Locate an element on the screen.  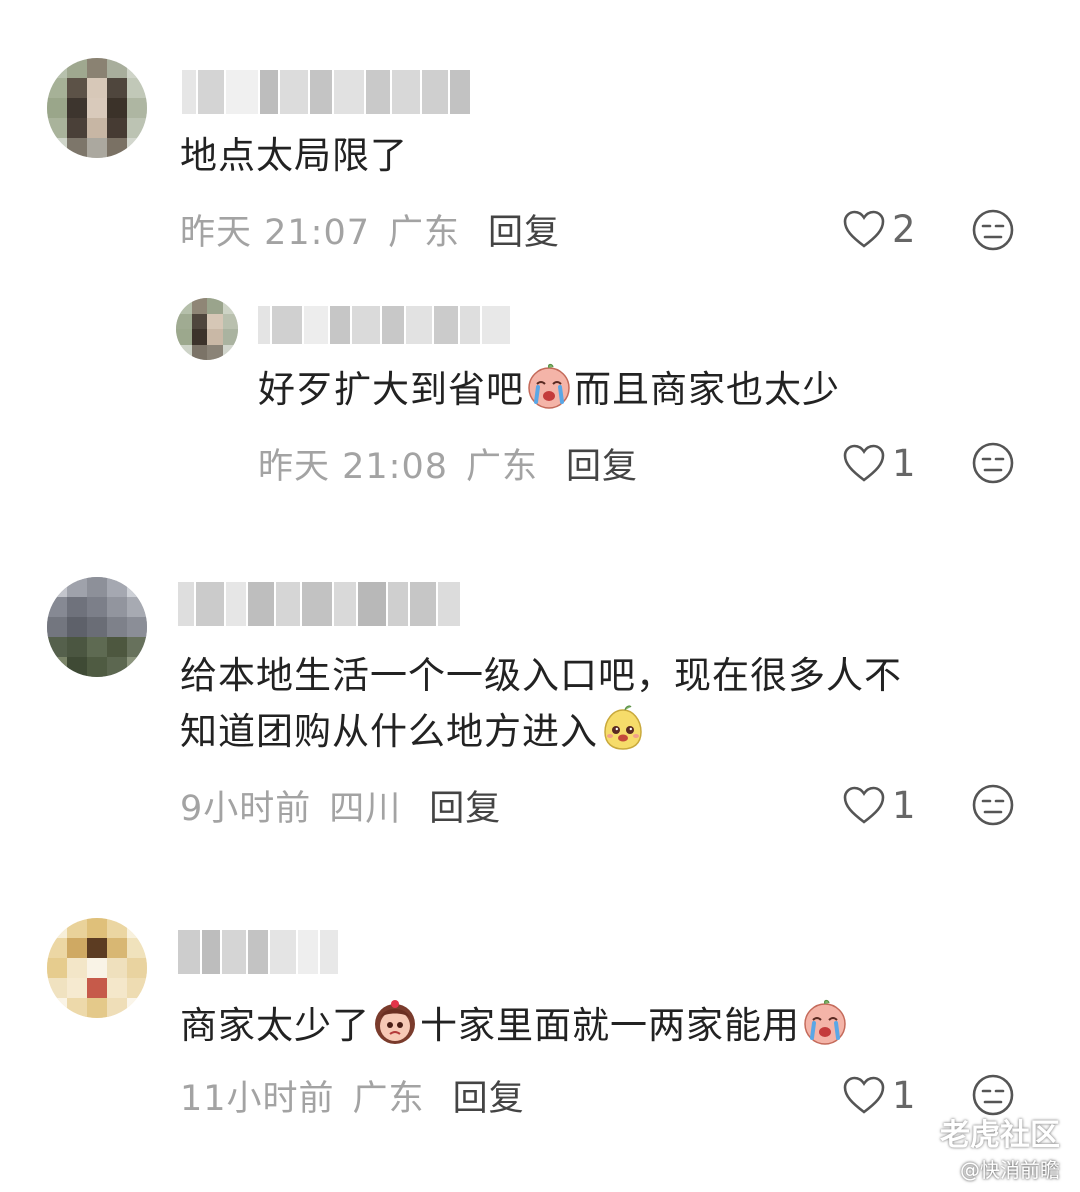
like-count: 2 is located at coordinates (904, 229).